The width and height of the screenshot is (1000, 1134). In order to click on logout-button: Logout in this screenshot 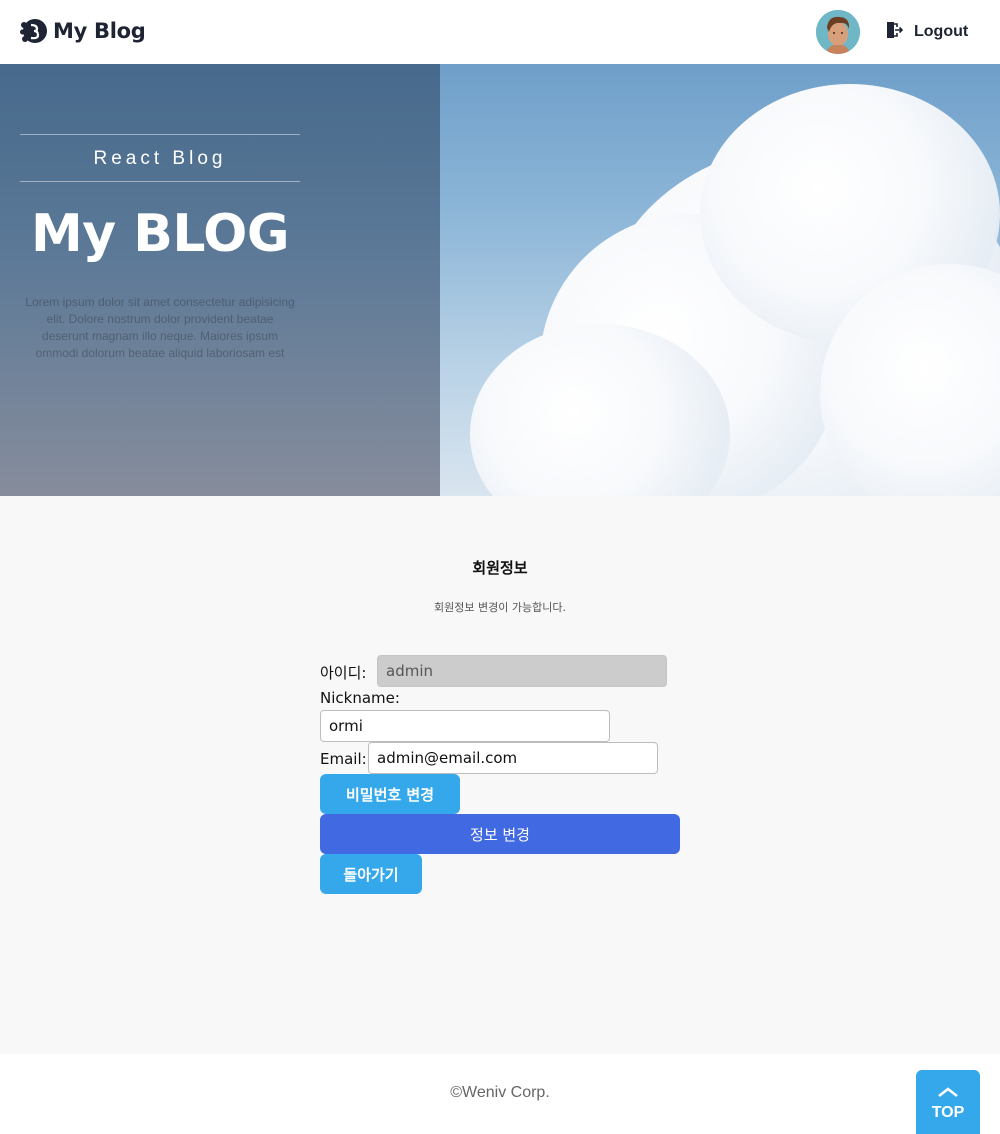, I will do `click(926, 32)`.